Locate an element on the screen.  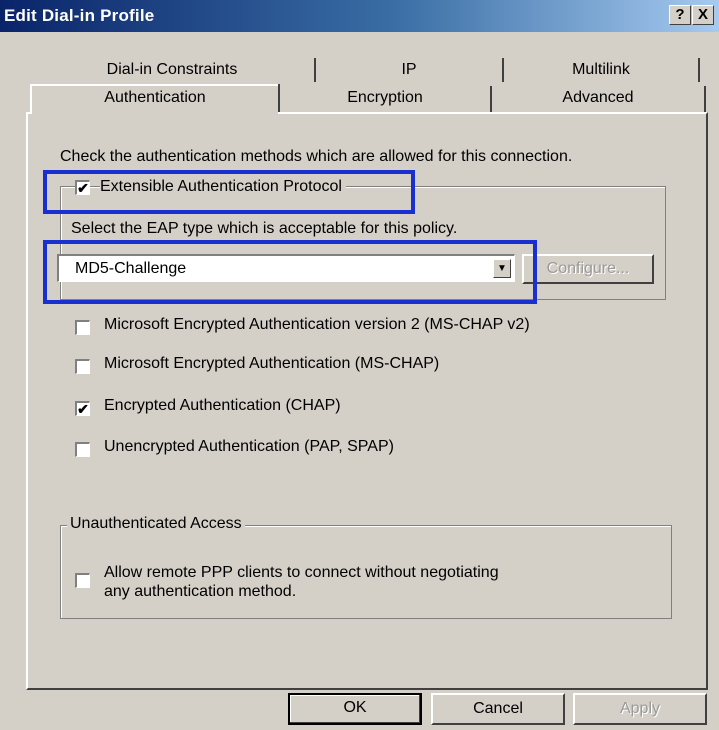
mschap-checkbox is located at coordinates (82, 366).